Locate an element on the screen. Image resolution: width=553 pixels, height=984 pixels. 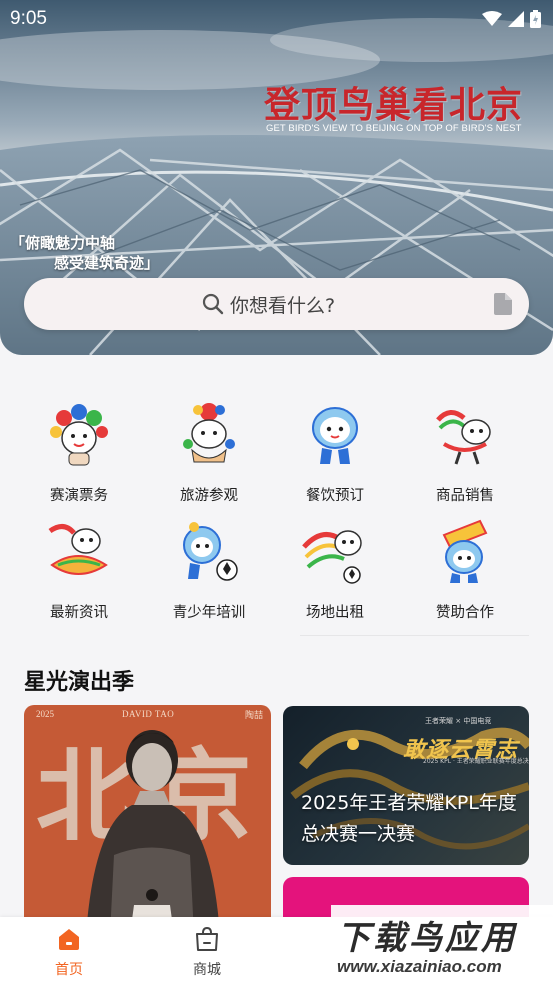
nav-home: 首页 is located at coordinates (69, 953).